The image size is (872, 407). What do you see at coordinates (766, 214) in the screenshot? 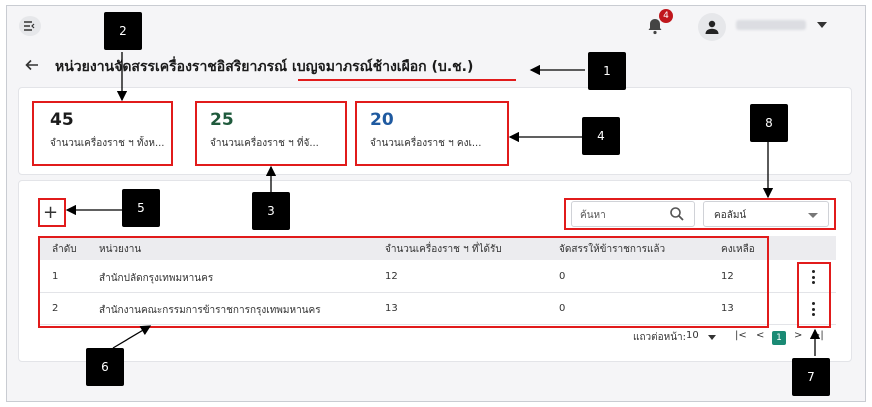
I see `column-select: คอลัมน์` at bounding box center [766, 214].